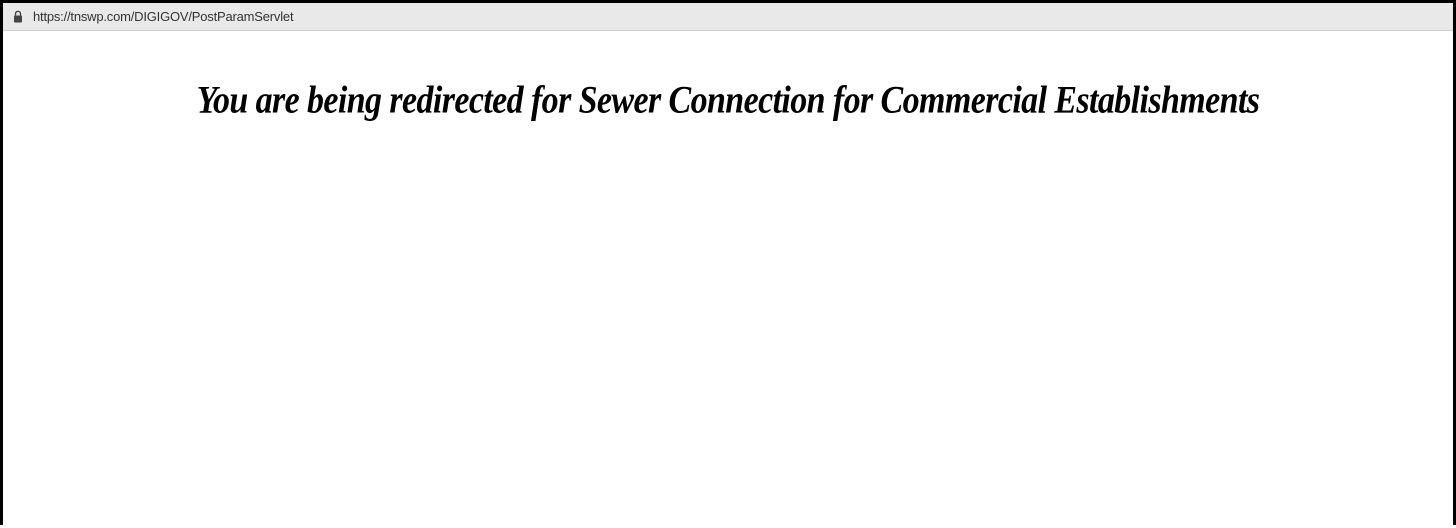  Describe the element at coordinates (18, 17) in the screenshot. I see `lock-icon` at that location.